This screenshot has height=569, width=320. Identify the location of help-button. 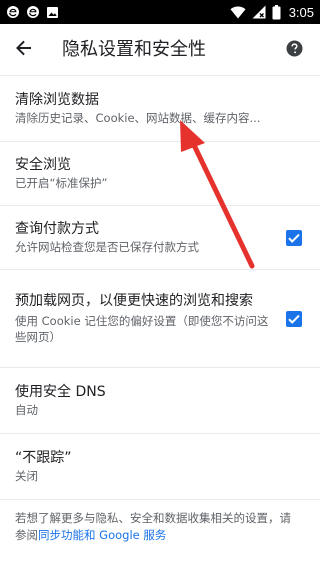
(294, 48).